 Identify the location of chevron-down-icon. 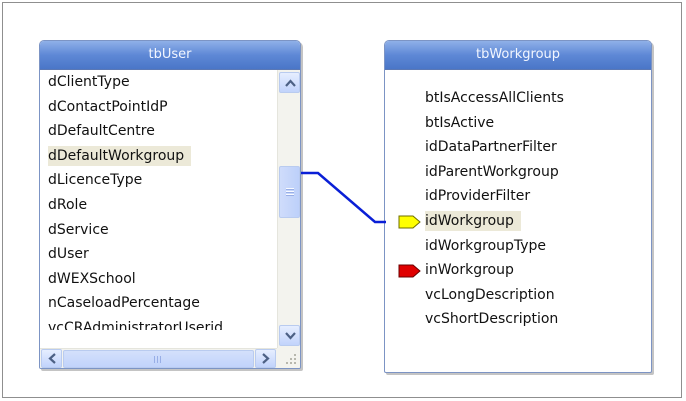
(290, 336).